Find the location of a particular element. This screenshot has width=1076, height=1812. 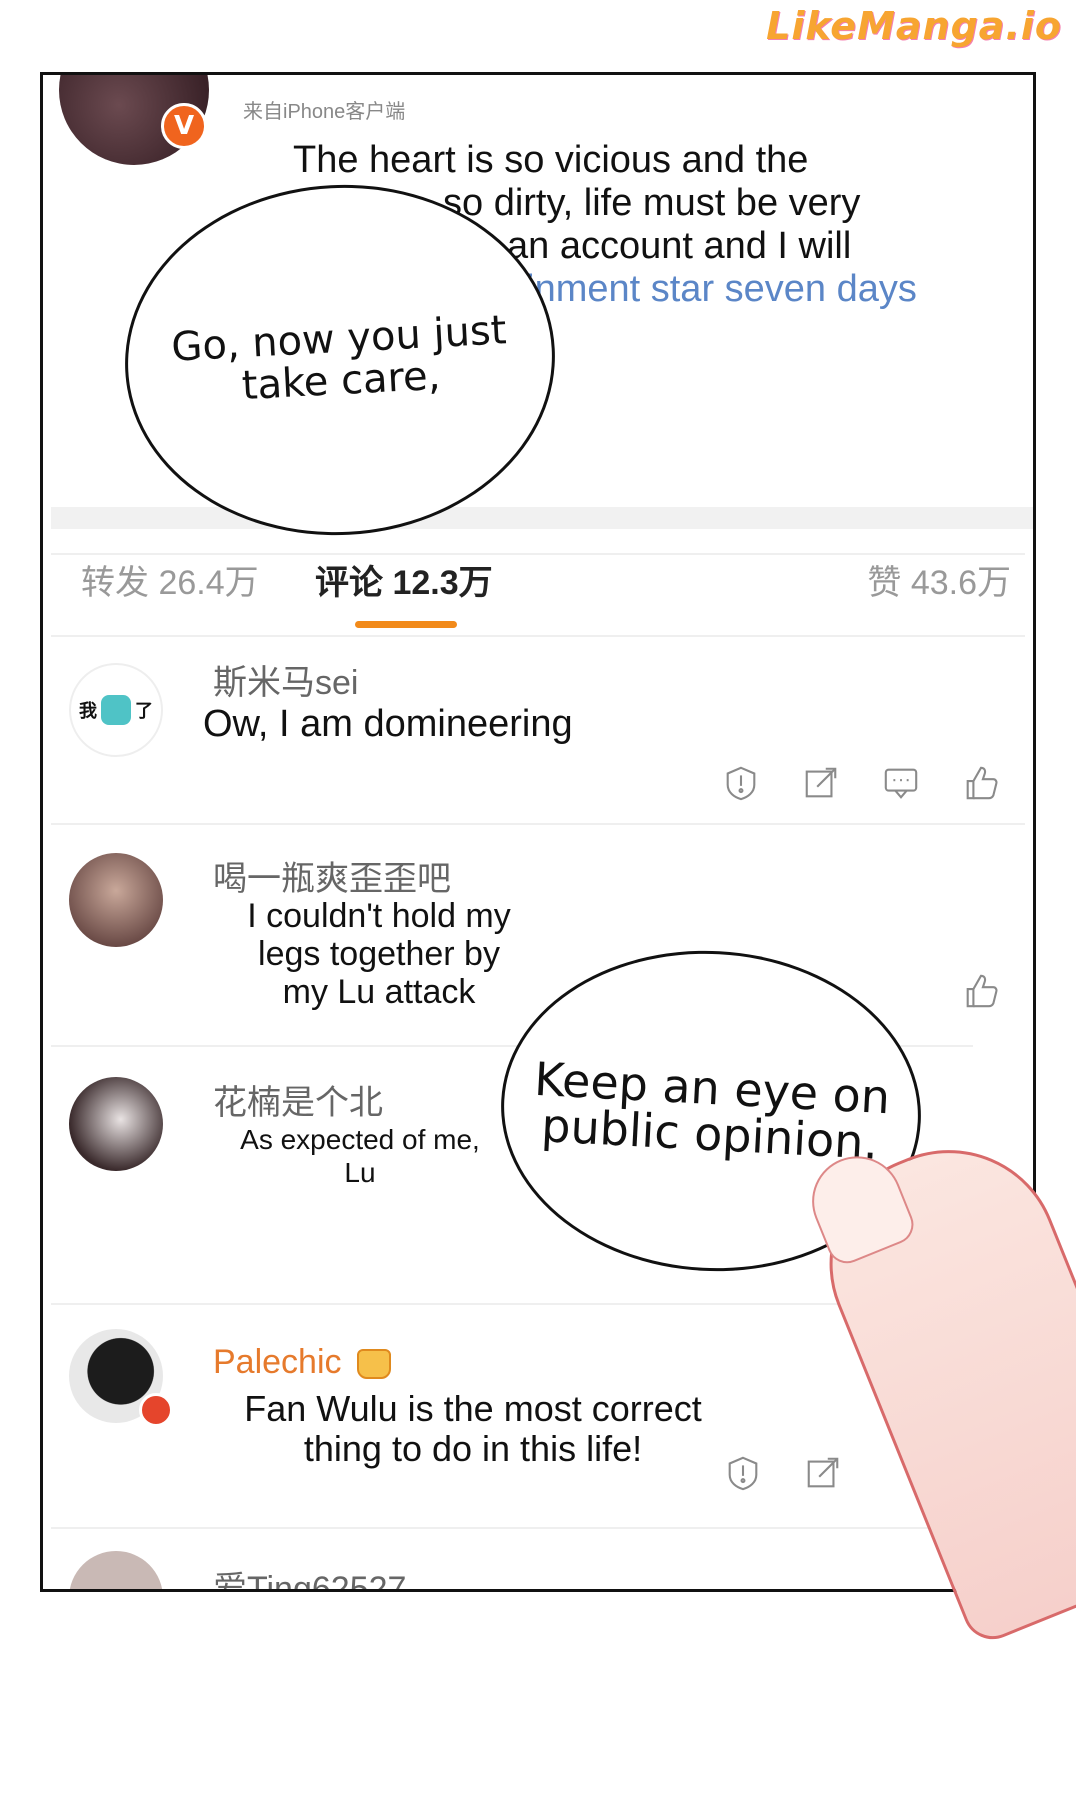

commenter-name-text: Palechic is located at coordinates (277, 1362).